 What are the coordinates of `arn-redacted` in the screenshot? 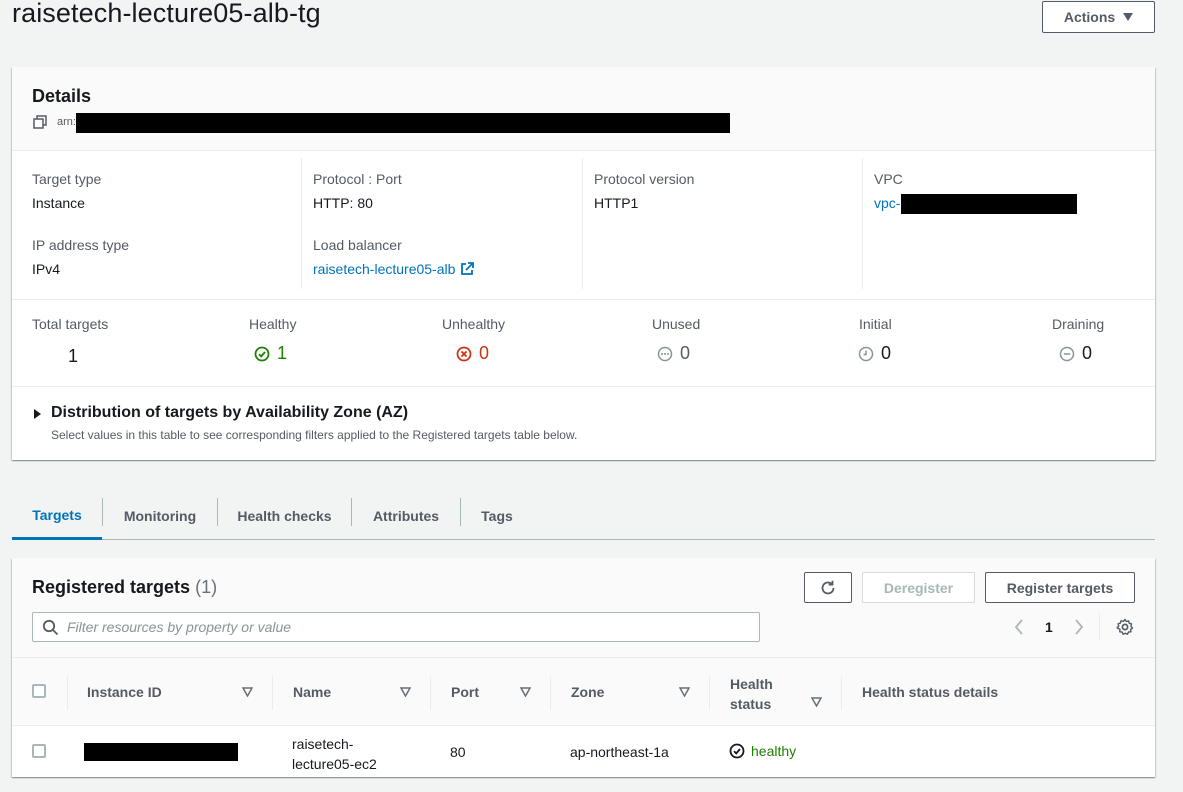 It's located at (403, 123).